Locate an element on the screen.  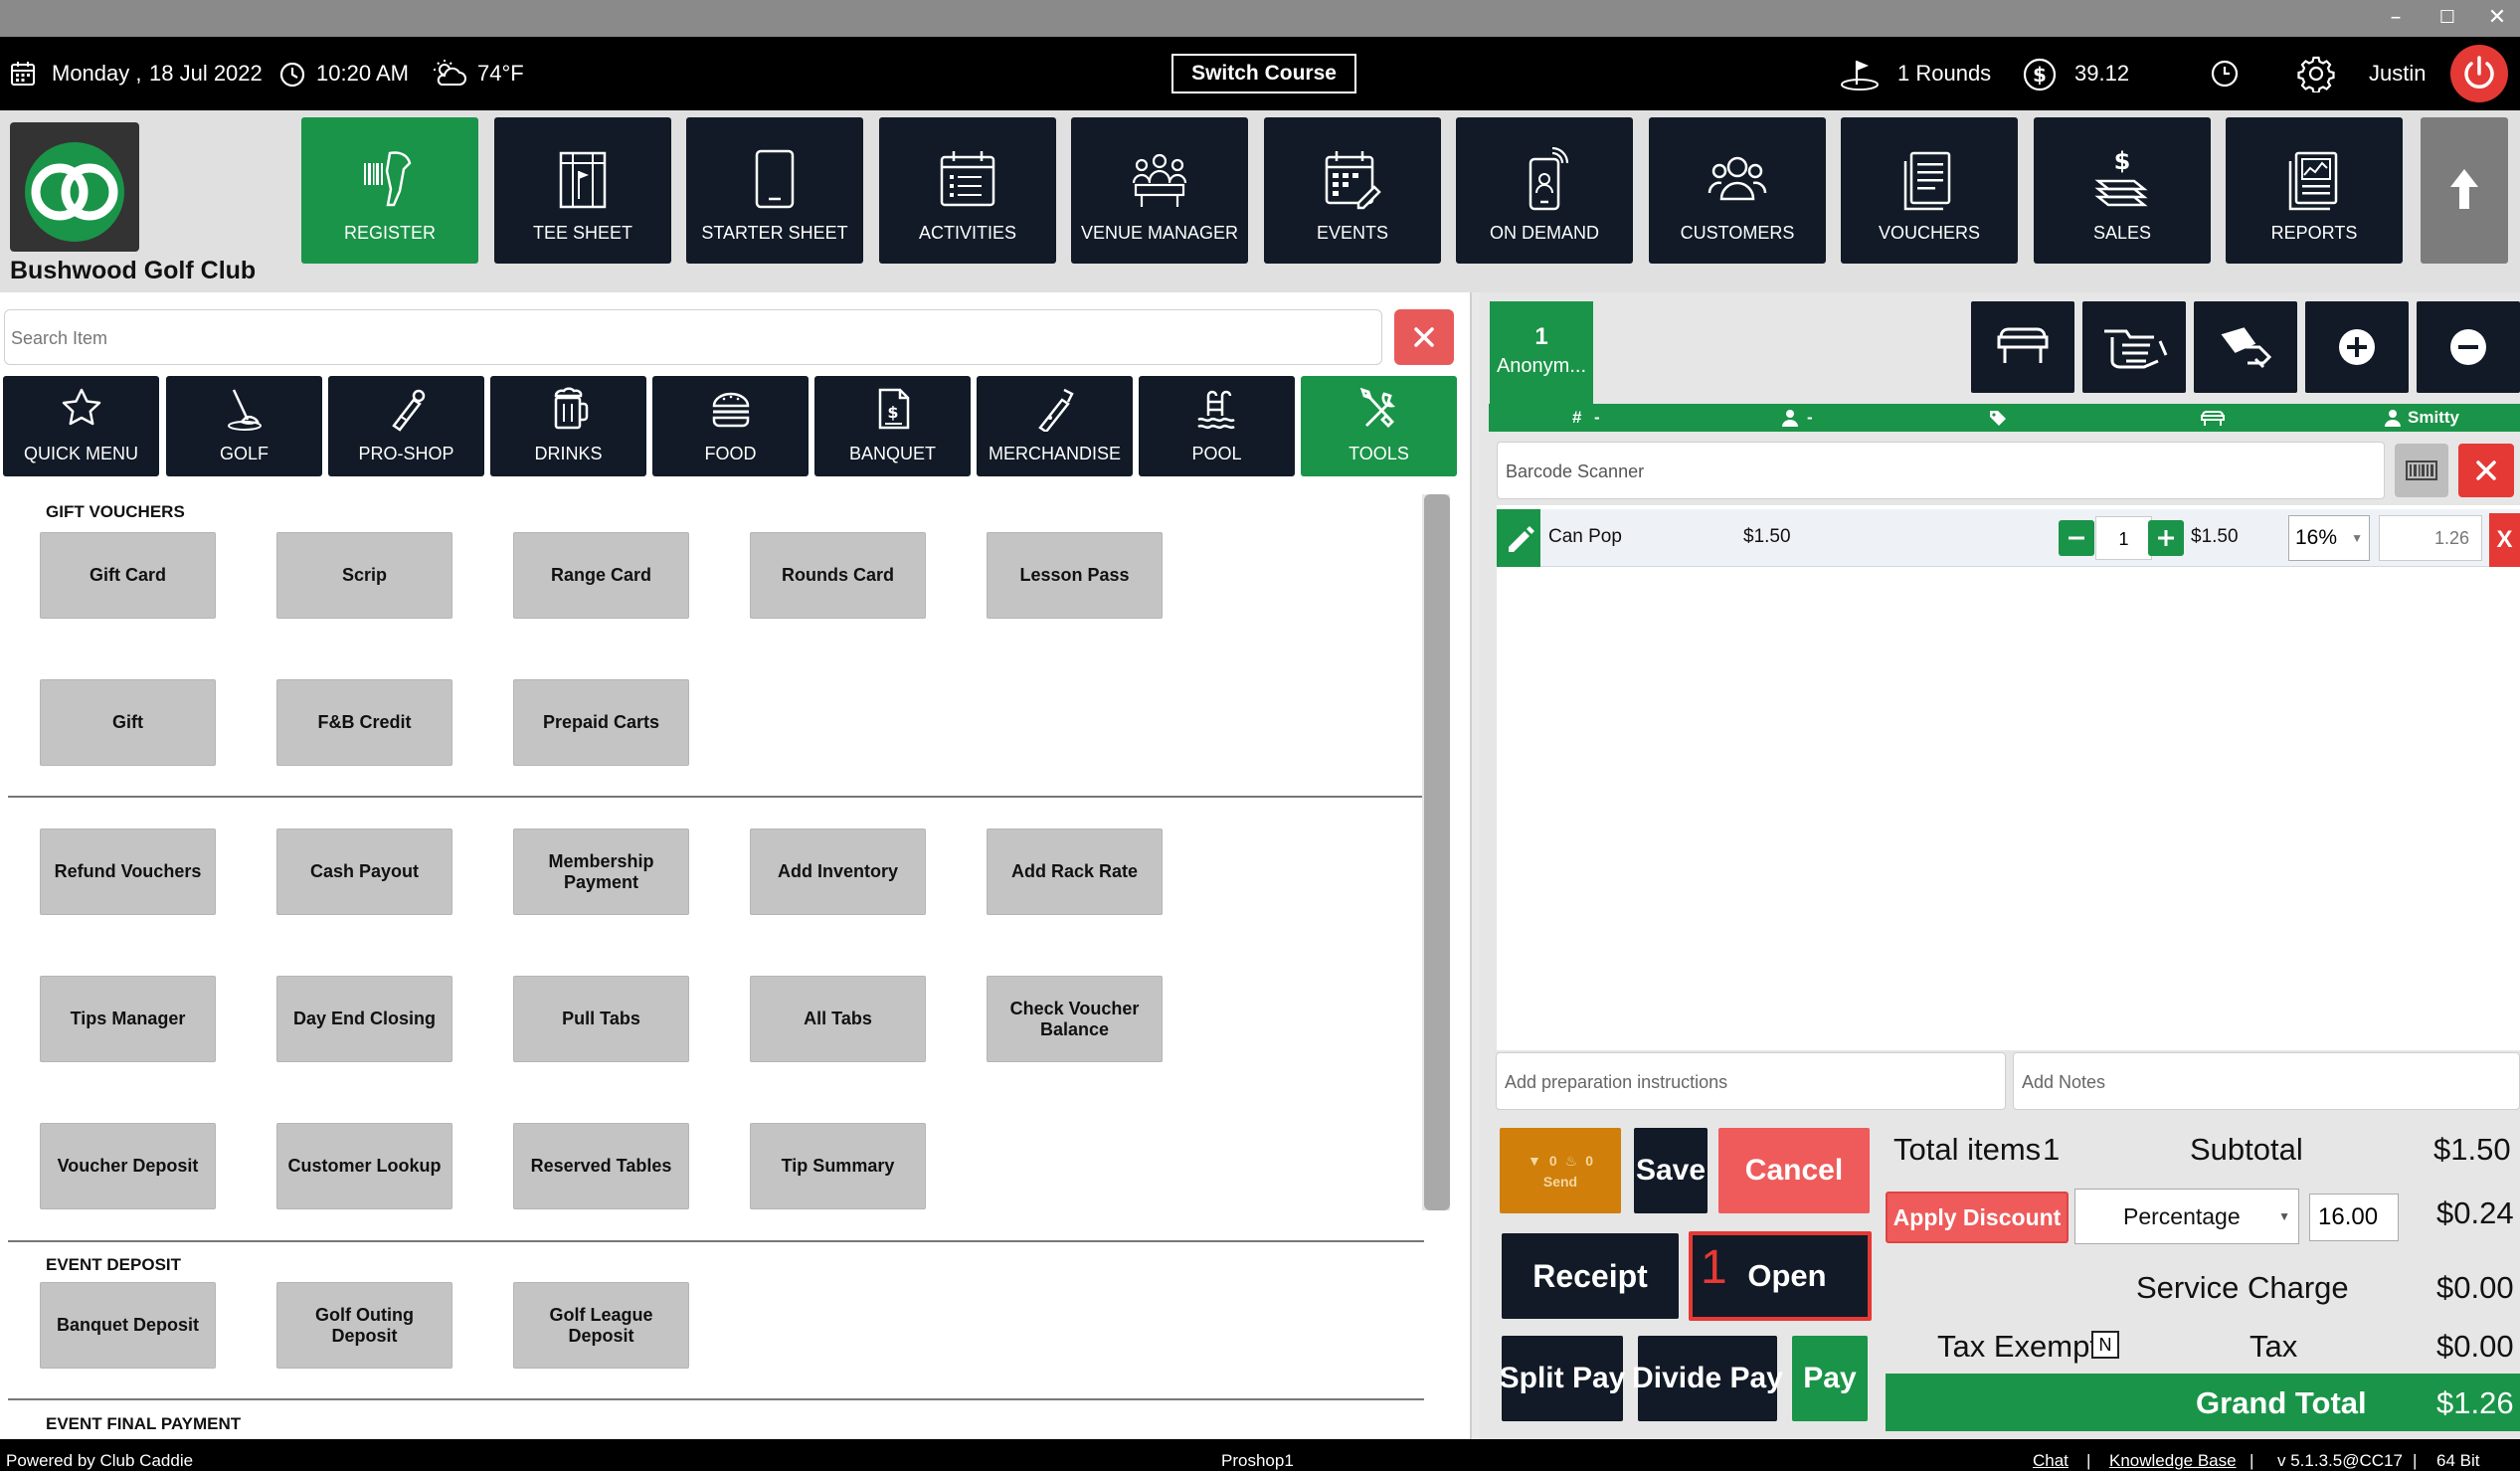
hand-point-button is located at coordinates (2134, 347).